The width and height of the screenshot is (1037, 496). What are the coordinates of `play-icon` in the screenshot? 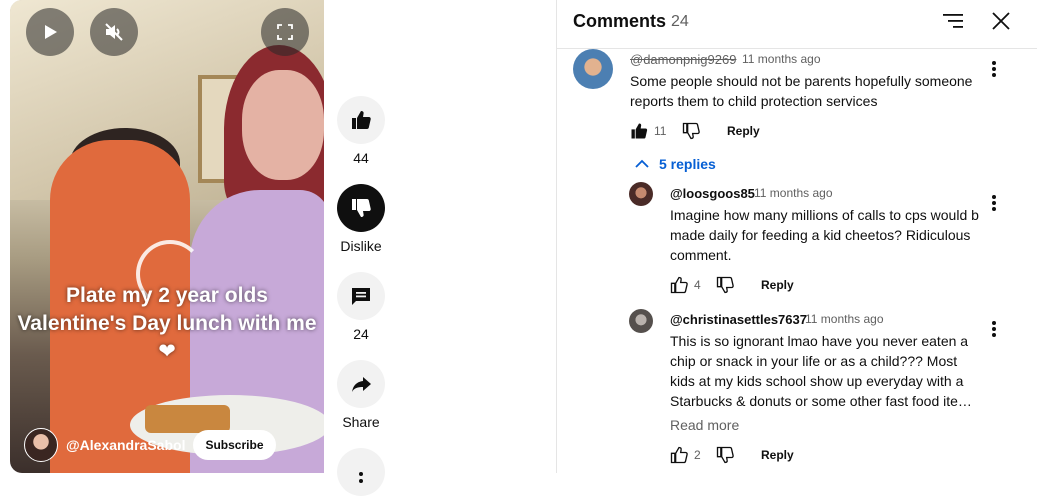 It's located at (51, 32).